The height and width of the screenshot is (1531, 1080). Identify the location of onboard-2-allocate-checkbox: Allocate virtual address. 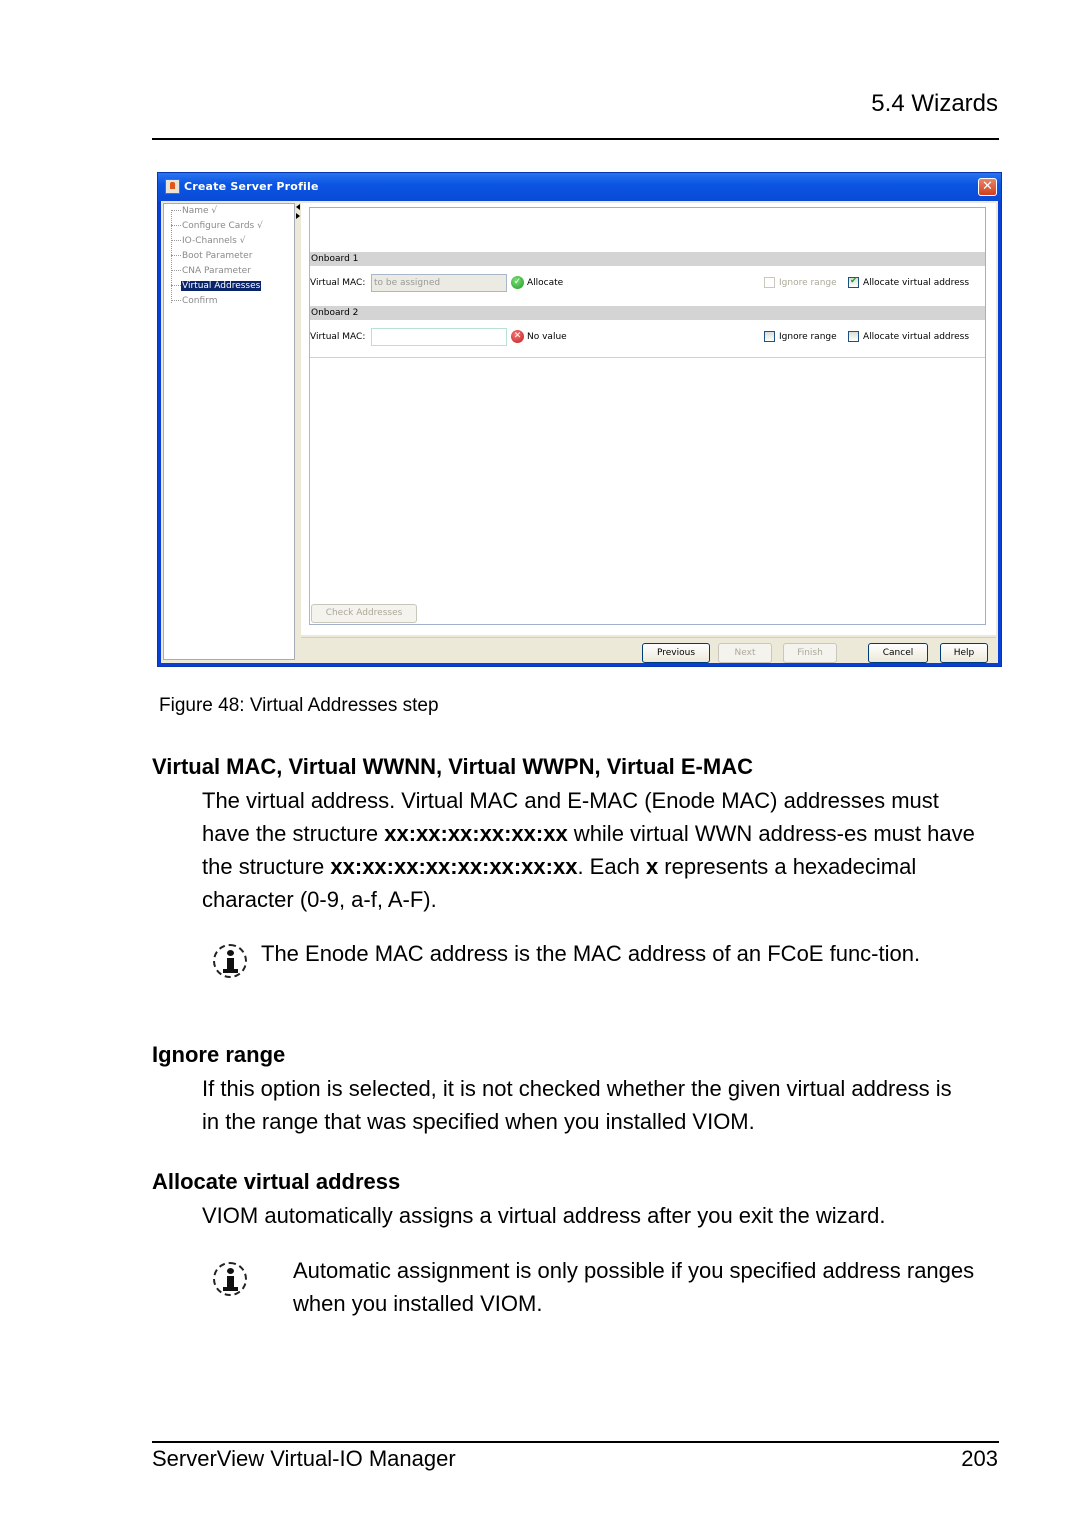
(908, 337).